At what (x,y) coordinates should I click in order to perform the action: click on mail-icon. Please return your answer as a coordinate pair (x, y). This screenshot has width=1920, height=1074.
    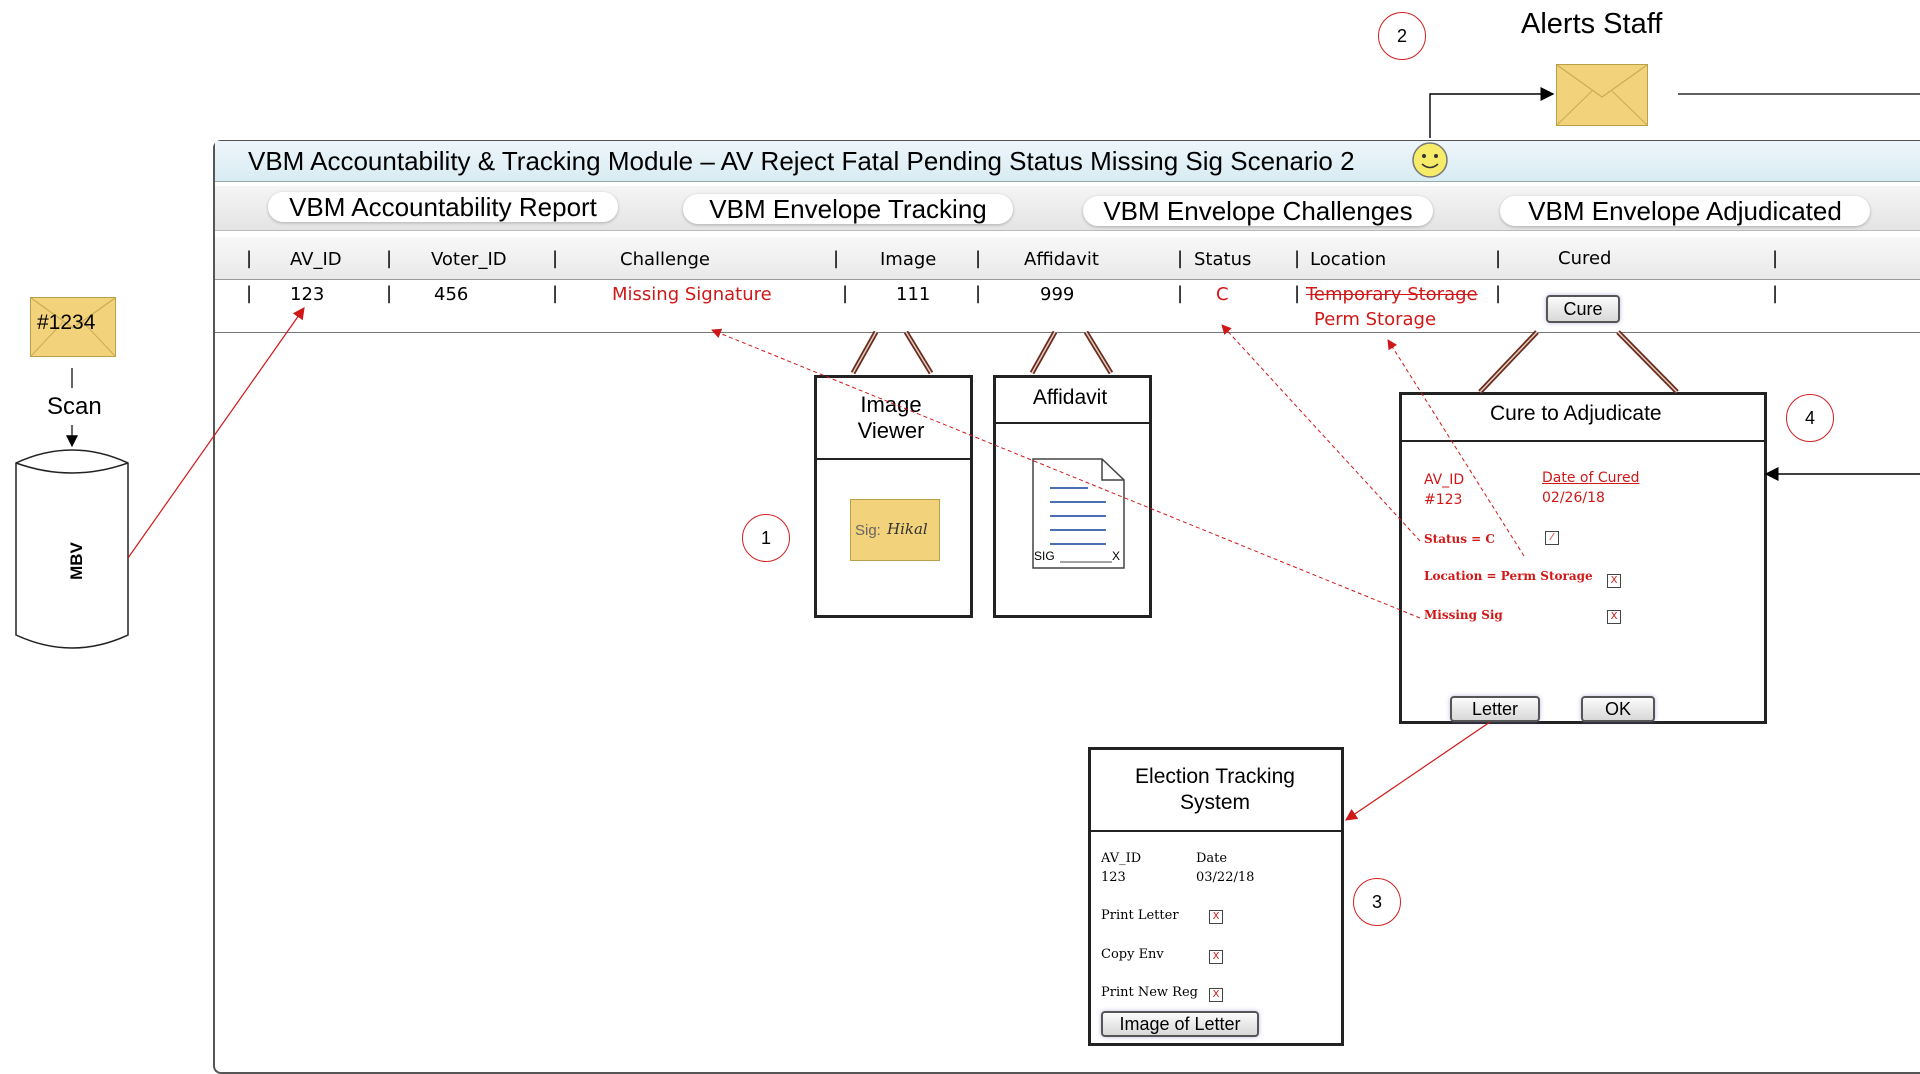
    Looking at the image, I should click on (1602, 95).